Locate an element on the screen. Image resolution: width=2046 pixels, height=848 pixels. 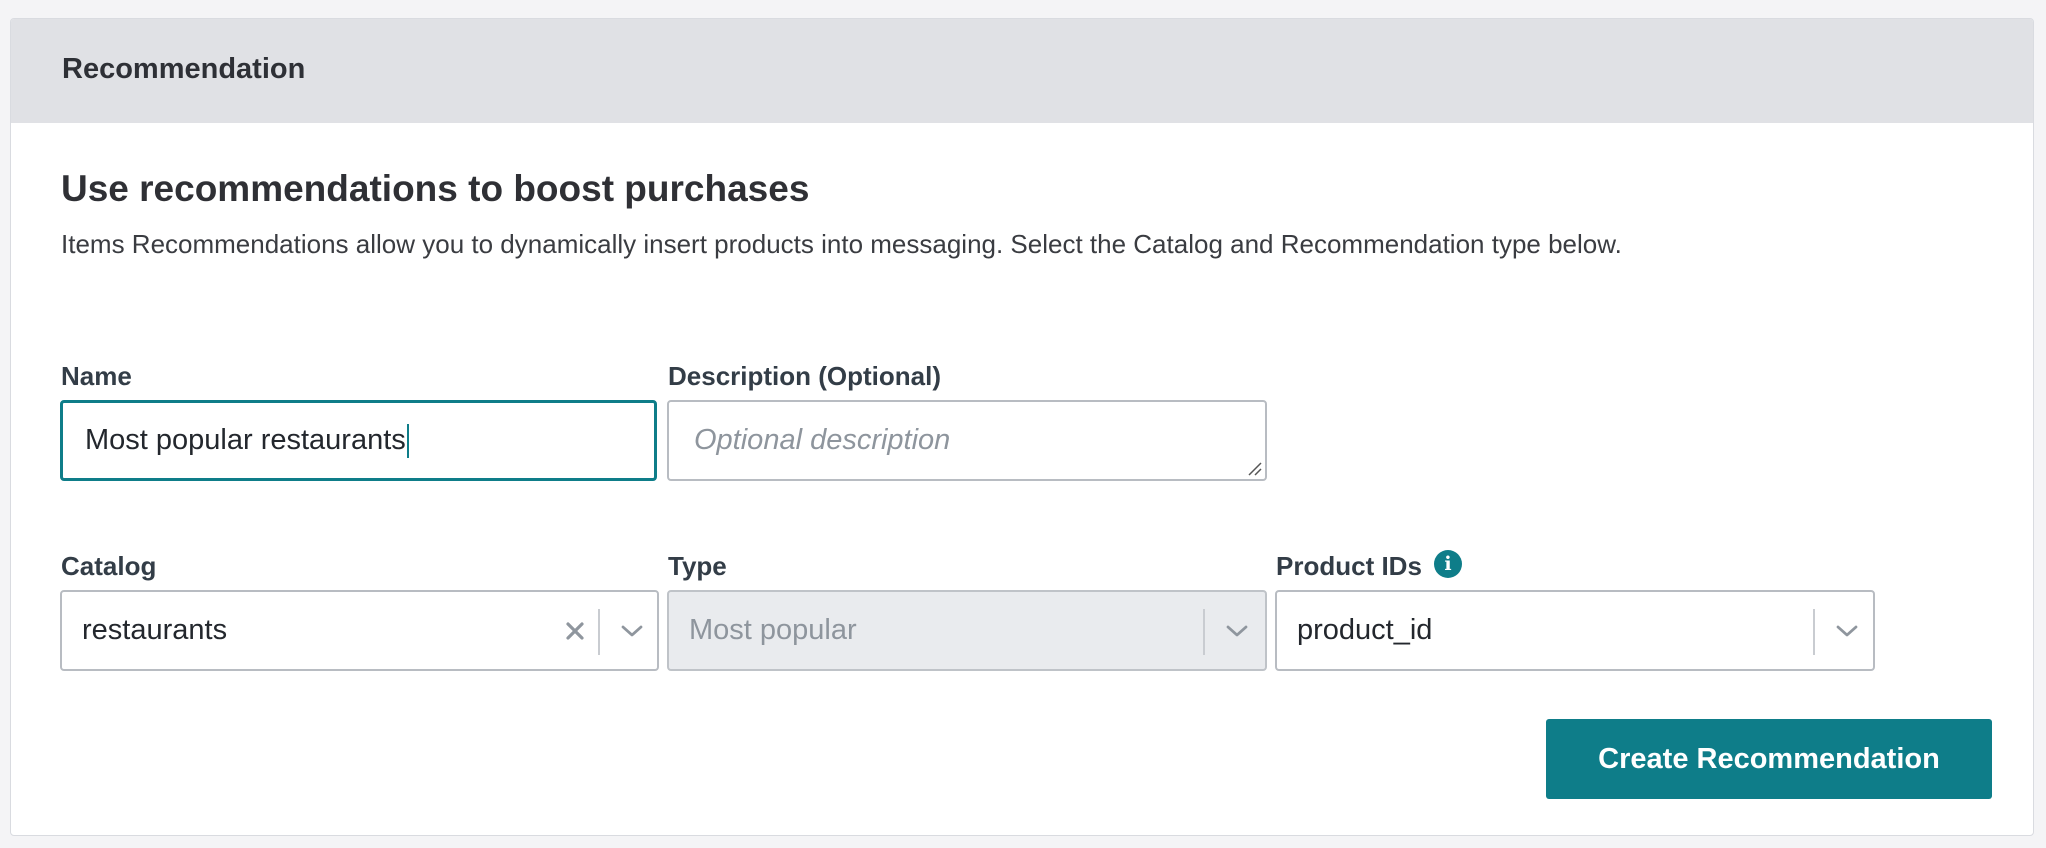
resize-handle-icon is located at coordinates (1254, 468).